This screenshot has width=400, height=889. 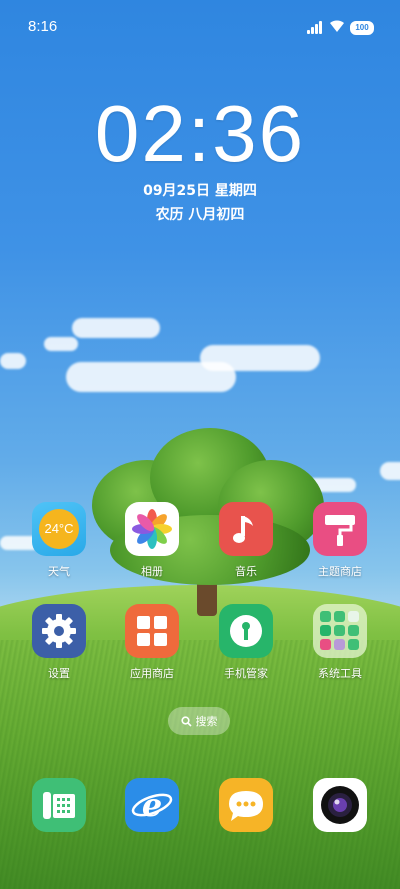 What do you see at coordinates (152, 571) in the screenshot?
I see `app-label: 相册` at bounding box center [152, 571].